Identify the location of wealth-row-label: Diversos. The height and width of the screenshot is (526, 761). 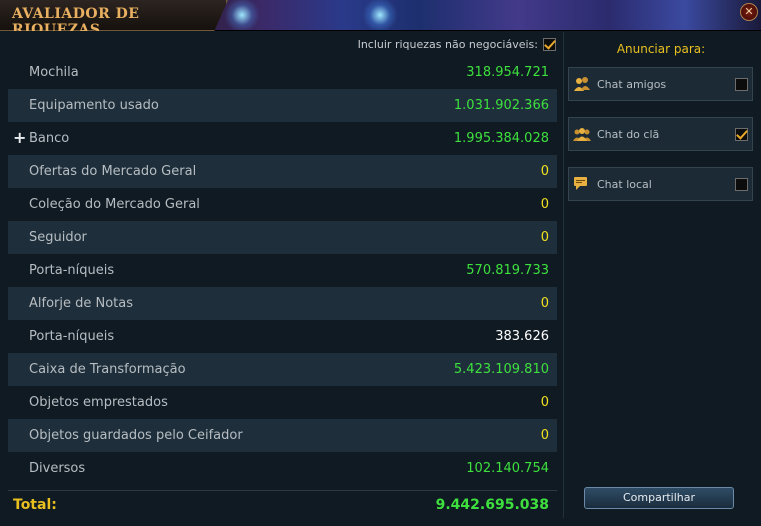
(57, 468).